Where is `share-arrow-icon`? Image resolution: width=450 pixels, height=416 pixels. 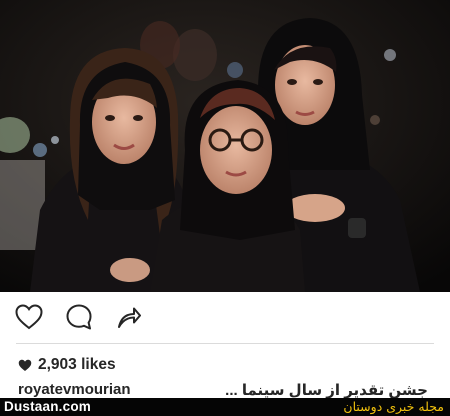 share-arrow-icon is located at coordinates (129, 317).